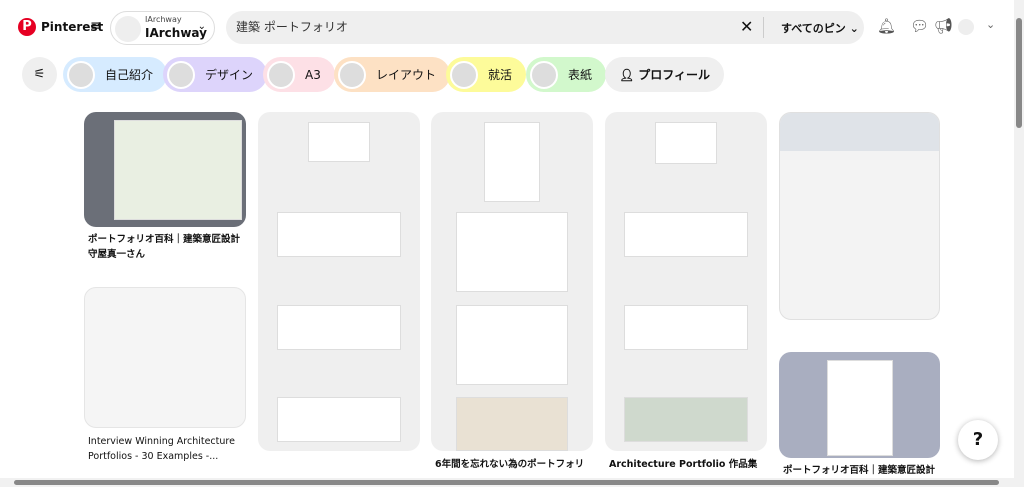 This screenshot has width=1024, height=487. What do you see at coordinates (162, 28) in the screenshot?
I see `account-switcher: IArchway IArchway ⌄` at bounding box center [162, 28].